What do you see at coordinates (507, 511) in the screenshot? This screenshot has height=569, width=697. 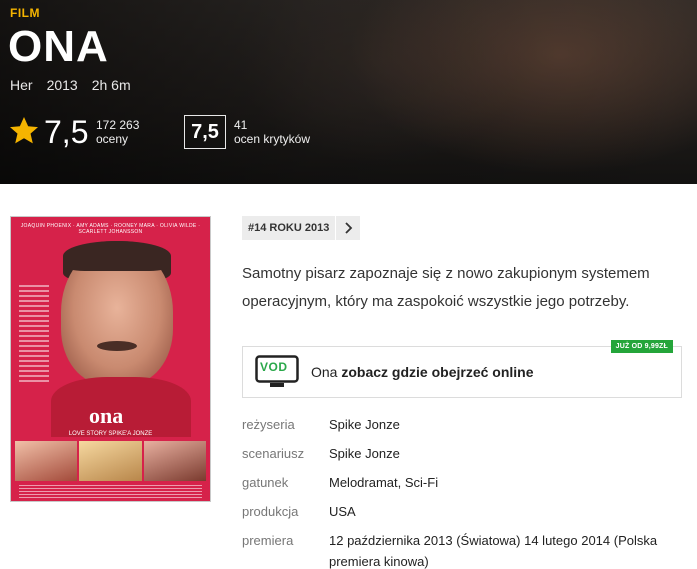 I see `production-link: USA` at bounding box center [507, 511].